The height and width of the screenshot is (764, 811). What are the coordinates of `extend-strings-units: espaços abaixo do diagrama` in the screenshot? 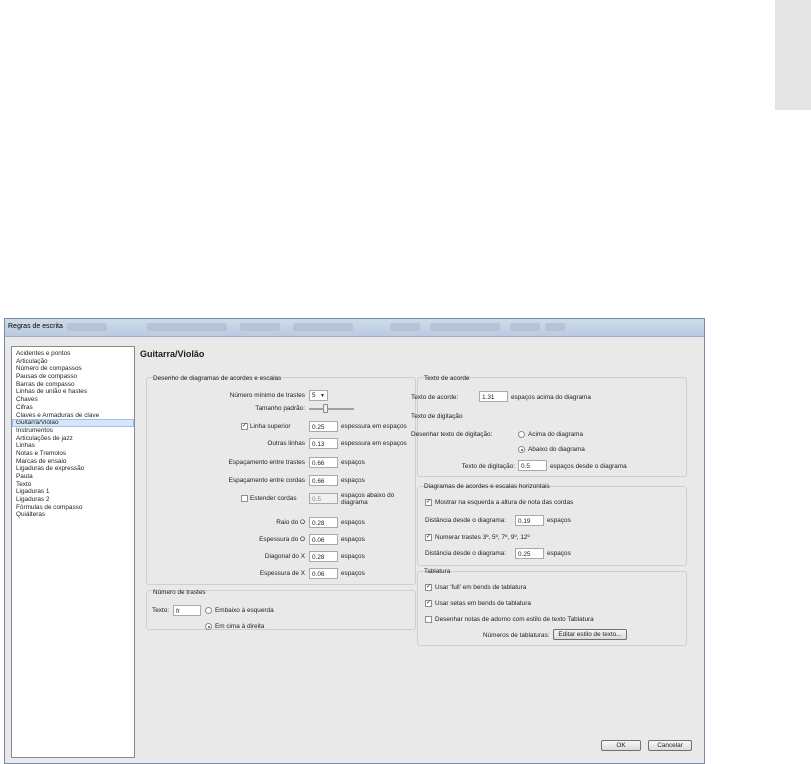 It's located at (368, 499).